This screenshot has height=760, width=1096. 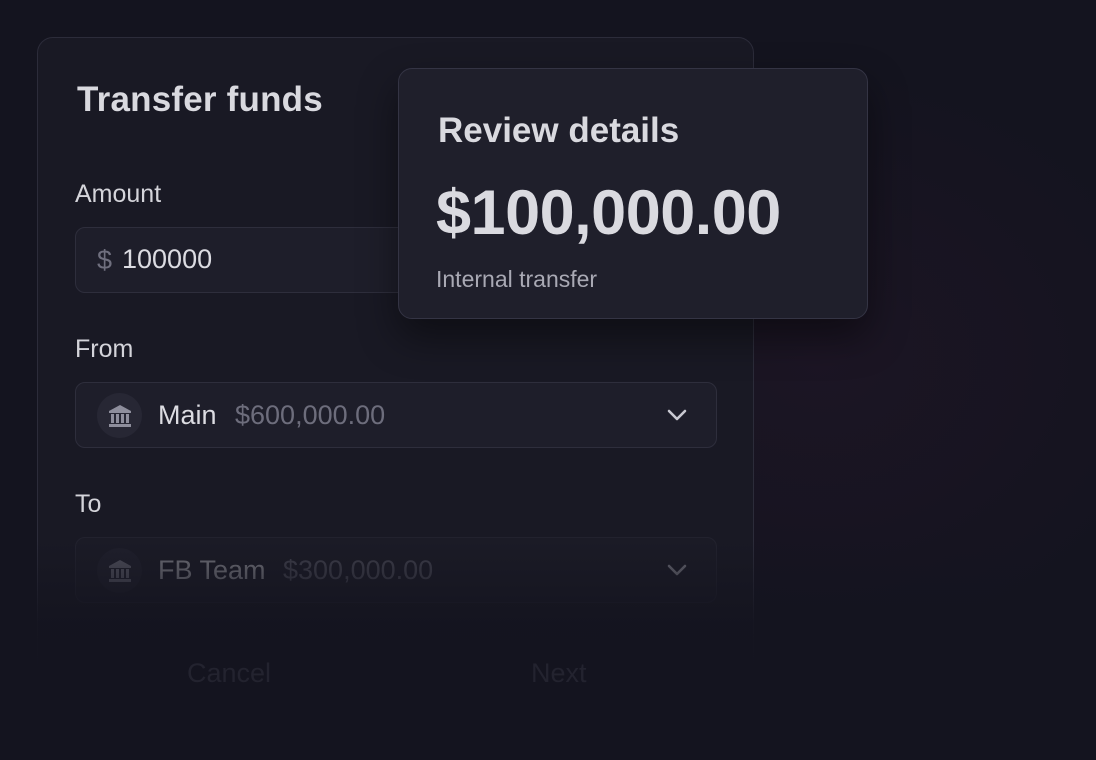 I want to click on amount-label: Amount, so click(x=118, y=194).